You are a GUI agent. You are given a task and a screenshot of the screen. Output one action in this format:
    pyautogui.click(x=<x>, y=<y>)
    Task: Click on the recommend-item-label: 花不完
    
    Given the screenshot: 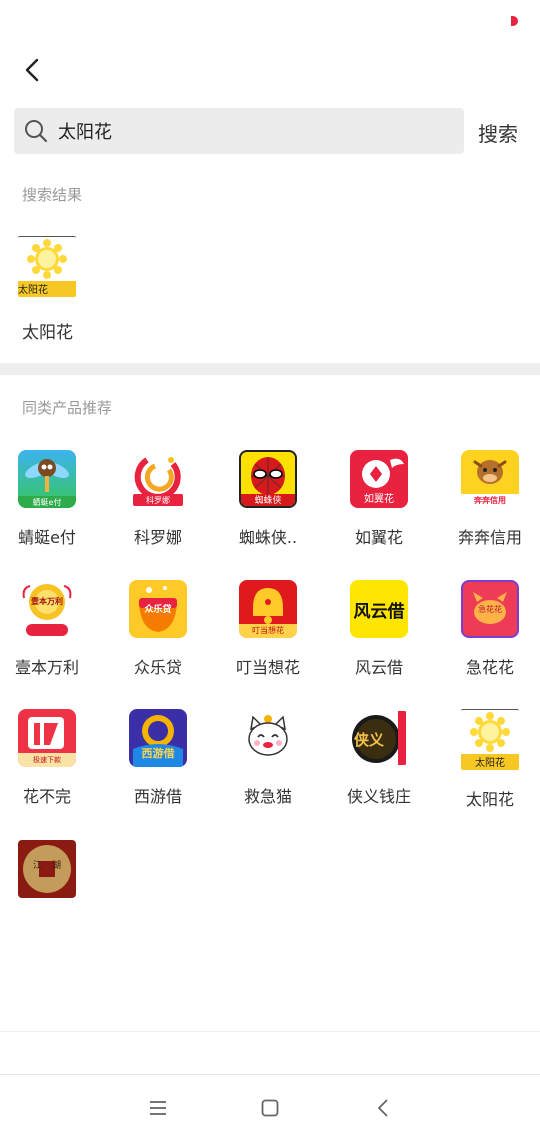 What is the action you would take?
    pyautogui.click(x=46, y=796)
    